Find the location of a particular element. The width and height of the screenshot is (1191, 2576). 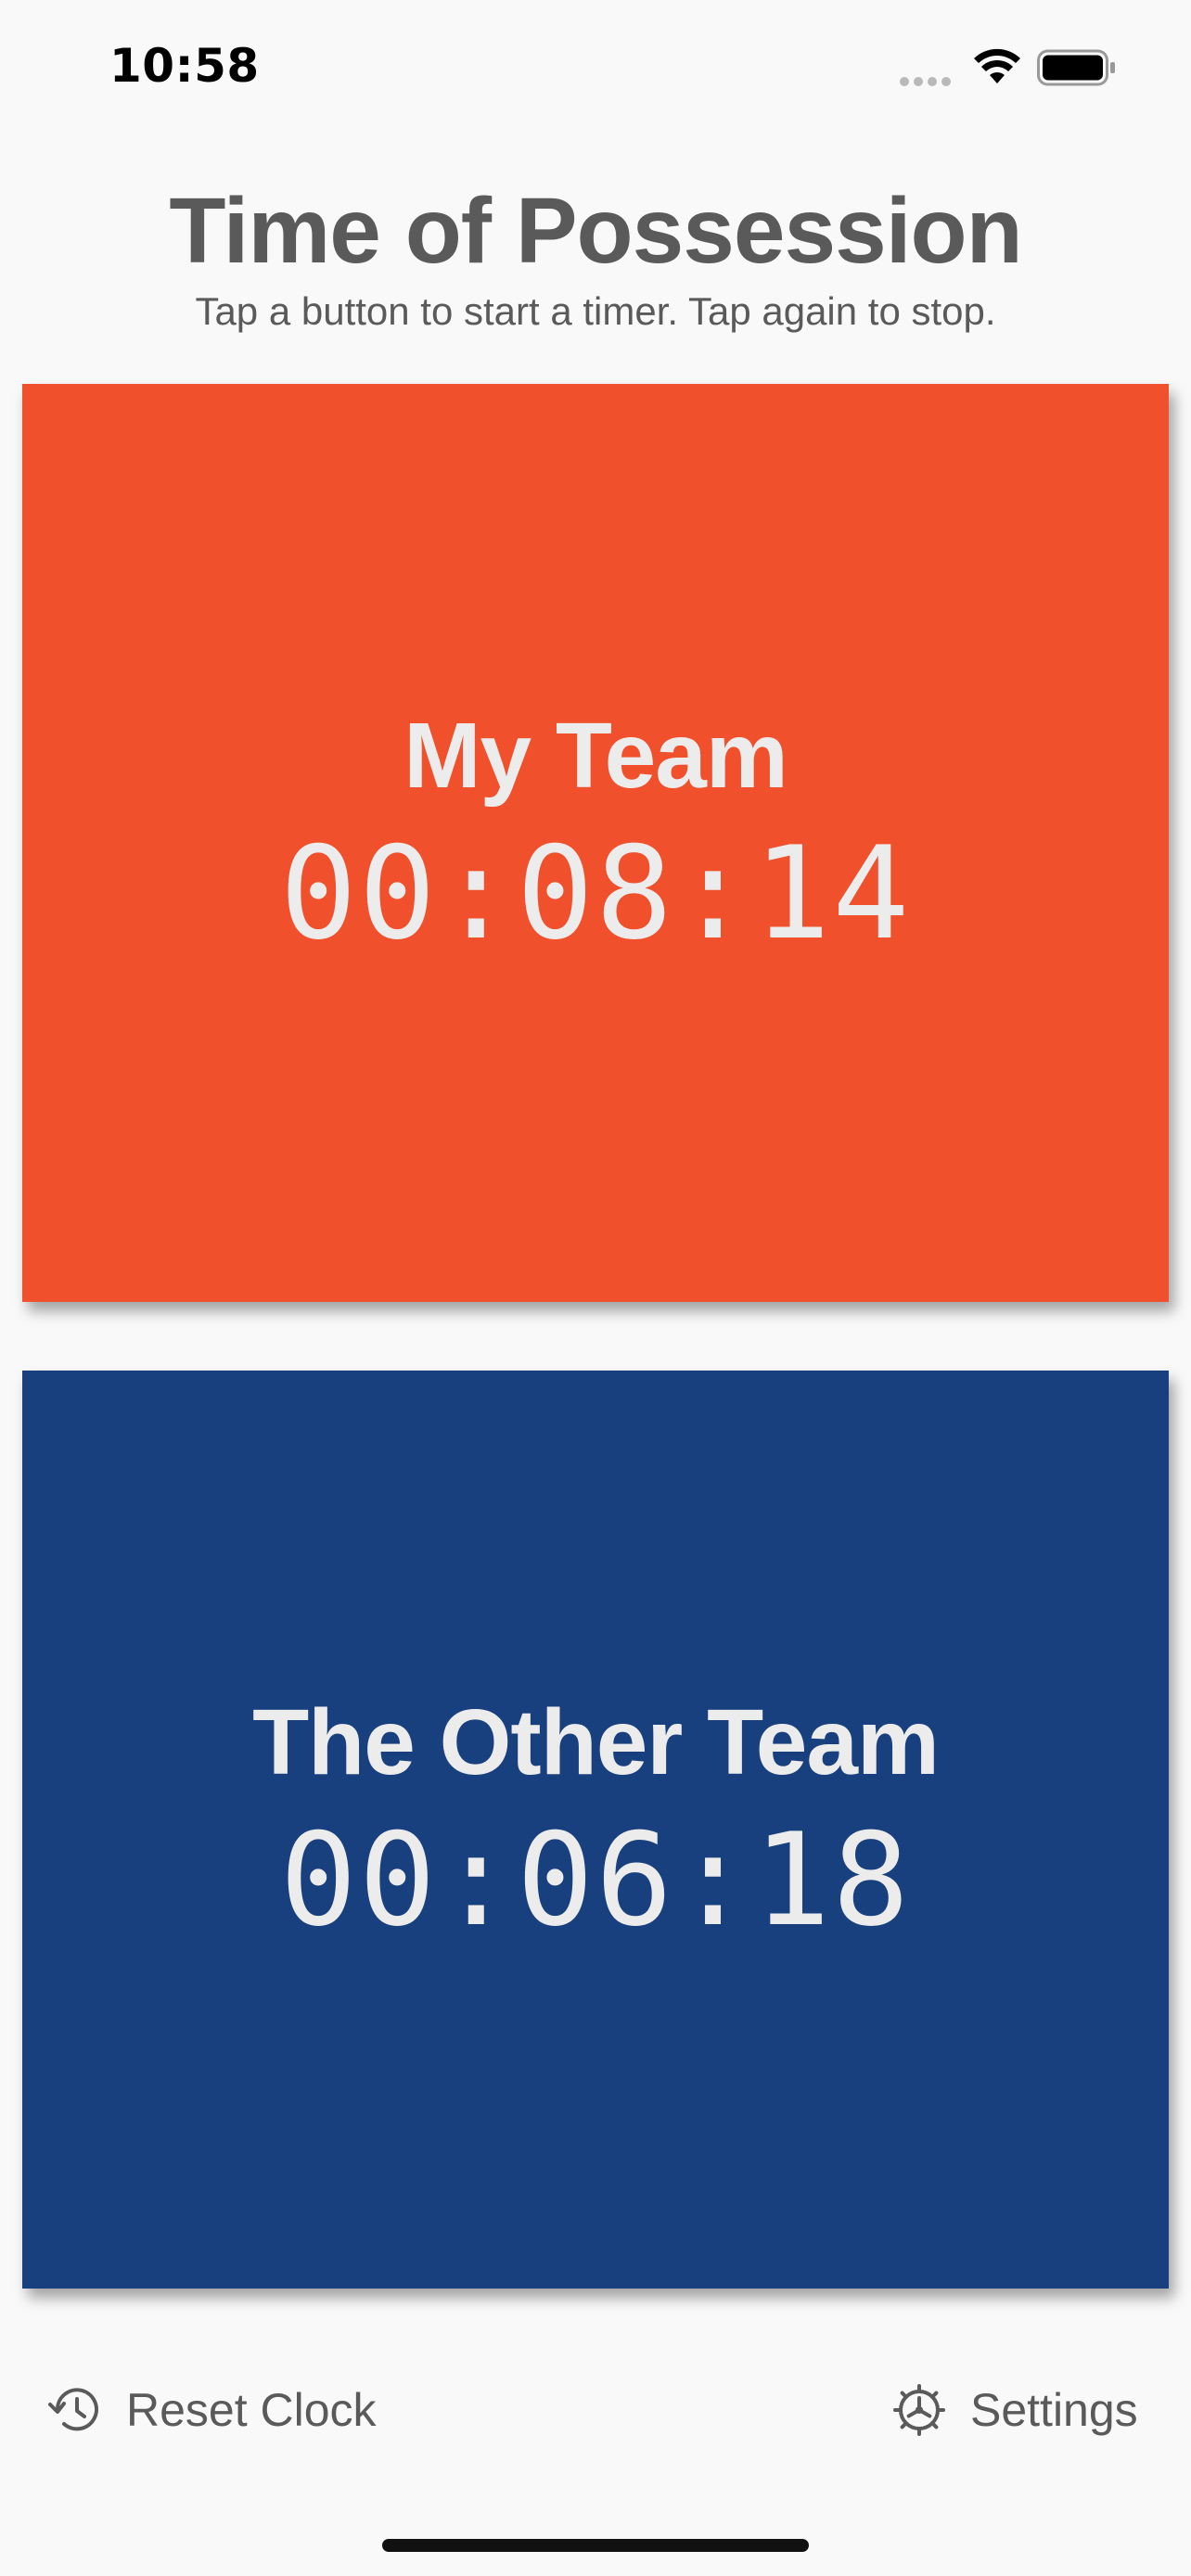

team-timer: 00:08:14 is located at coordinates (595, 893).